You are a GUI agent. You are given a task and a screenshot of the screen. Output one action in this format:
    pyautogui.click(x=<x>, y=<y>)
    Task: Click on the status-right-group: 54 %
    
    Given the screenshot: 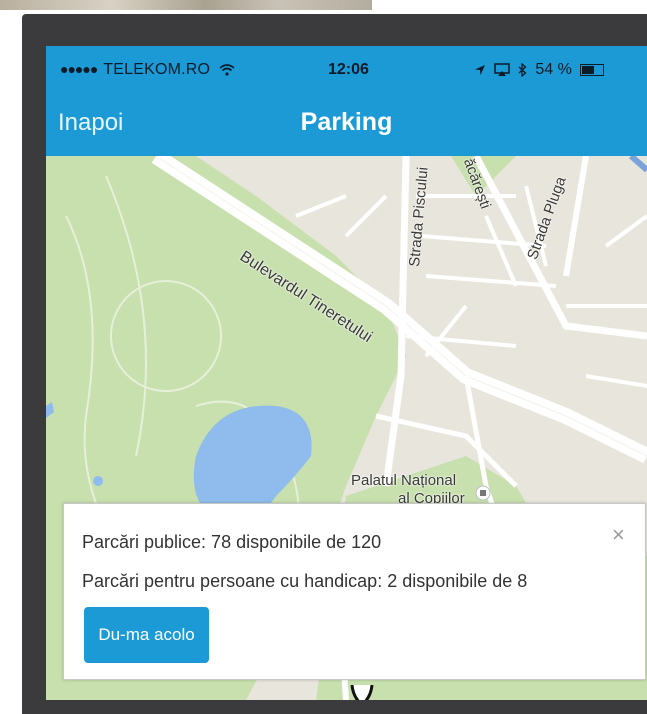 What is the action you would take?
    pyautogui.click(x=539, y=70)
    